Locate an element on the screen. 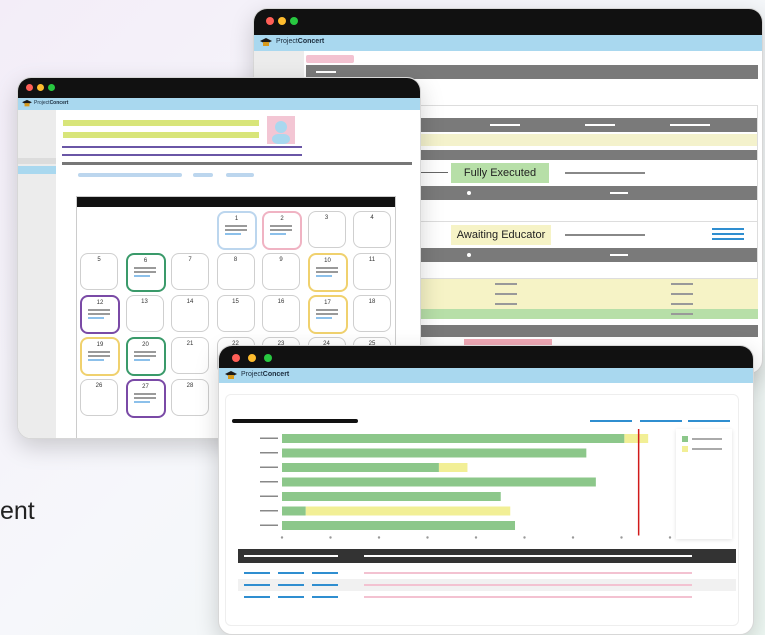 This screenshot has width=765, height=635. calendar-day-cell: 2 is located at coordinates (282, 230).